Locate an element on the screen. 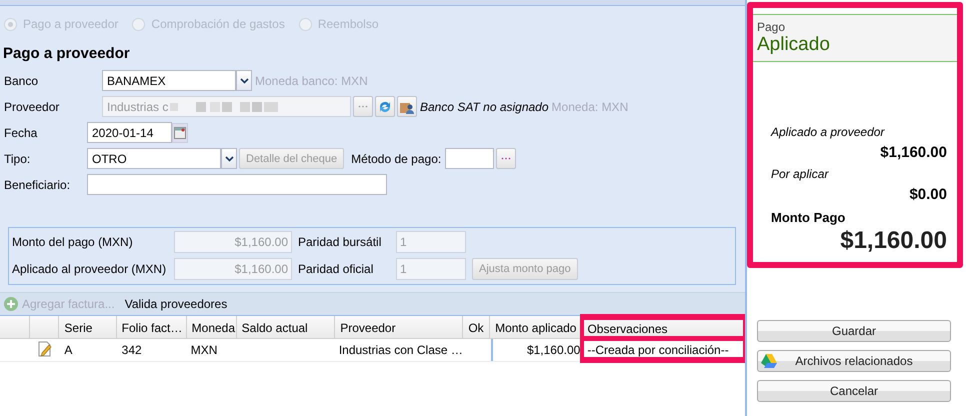  status-text: Aplicado is located at coordinates (794, 45).